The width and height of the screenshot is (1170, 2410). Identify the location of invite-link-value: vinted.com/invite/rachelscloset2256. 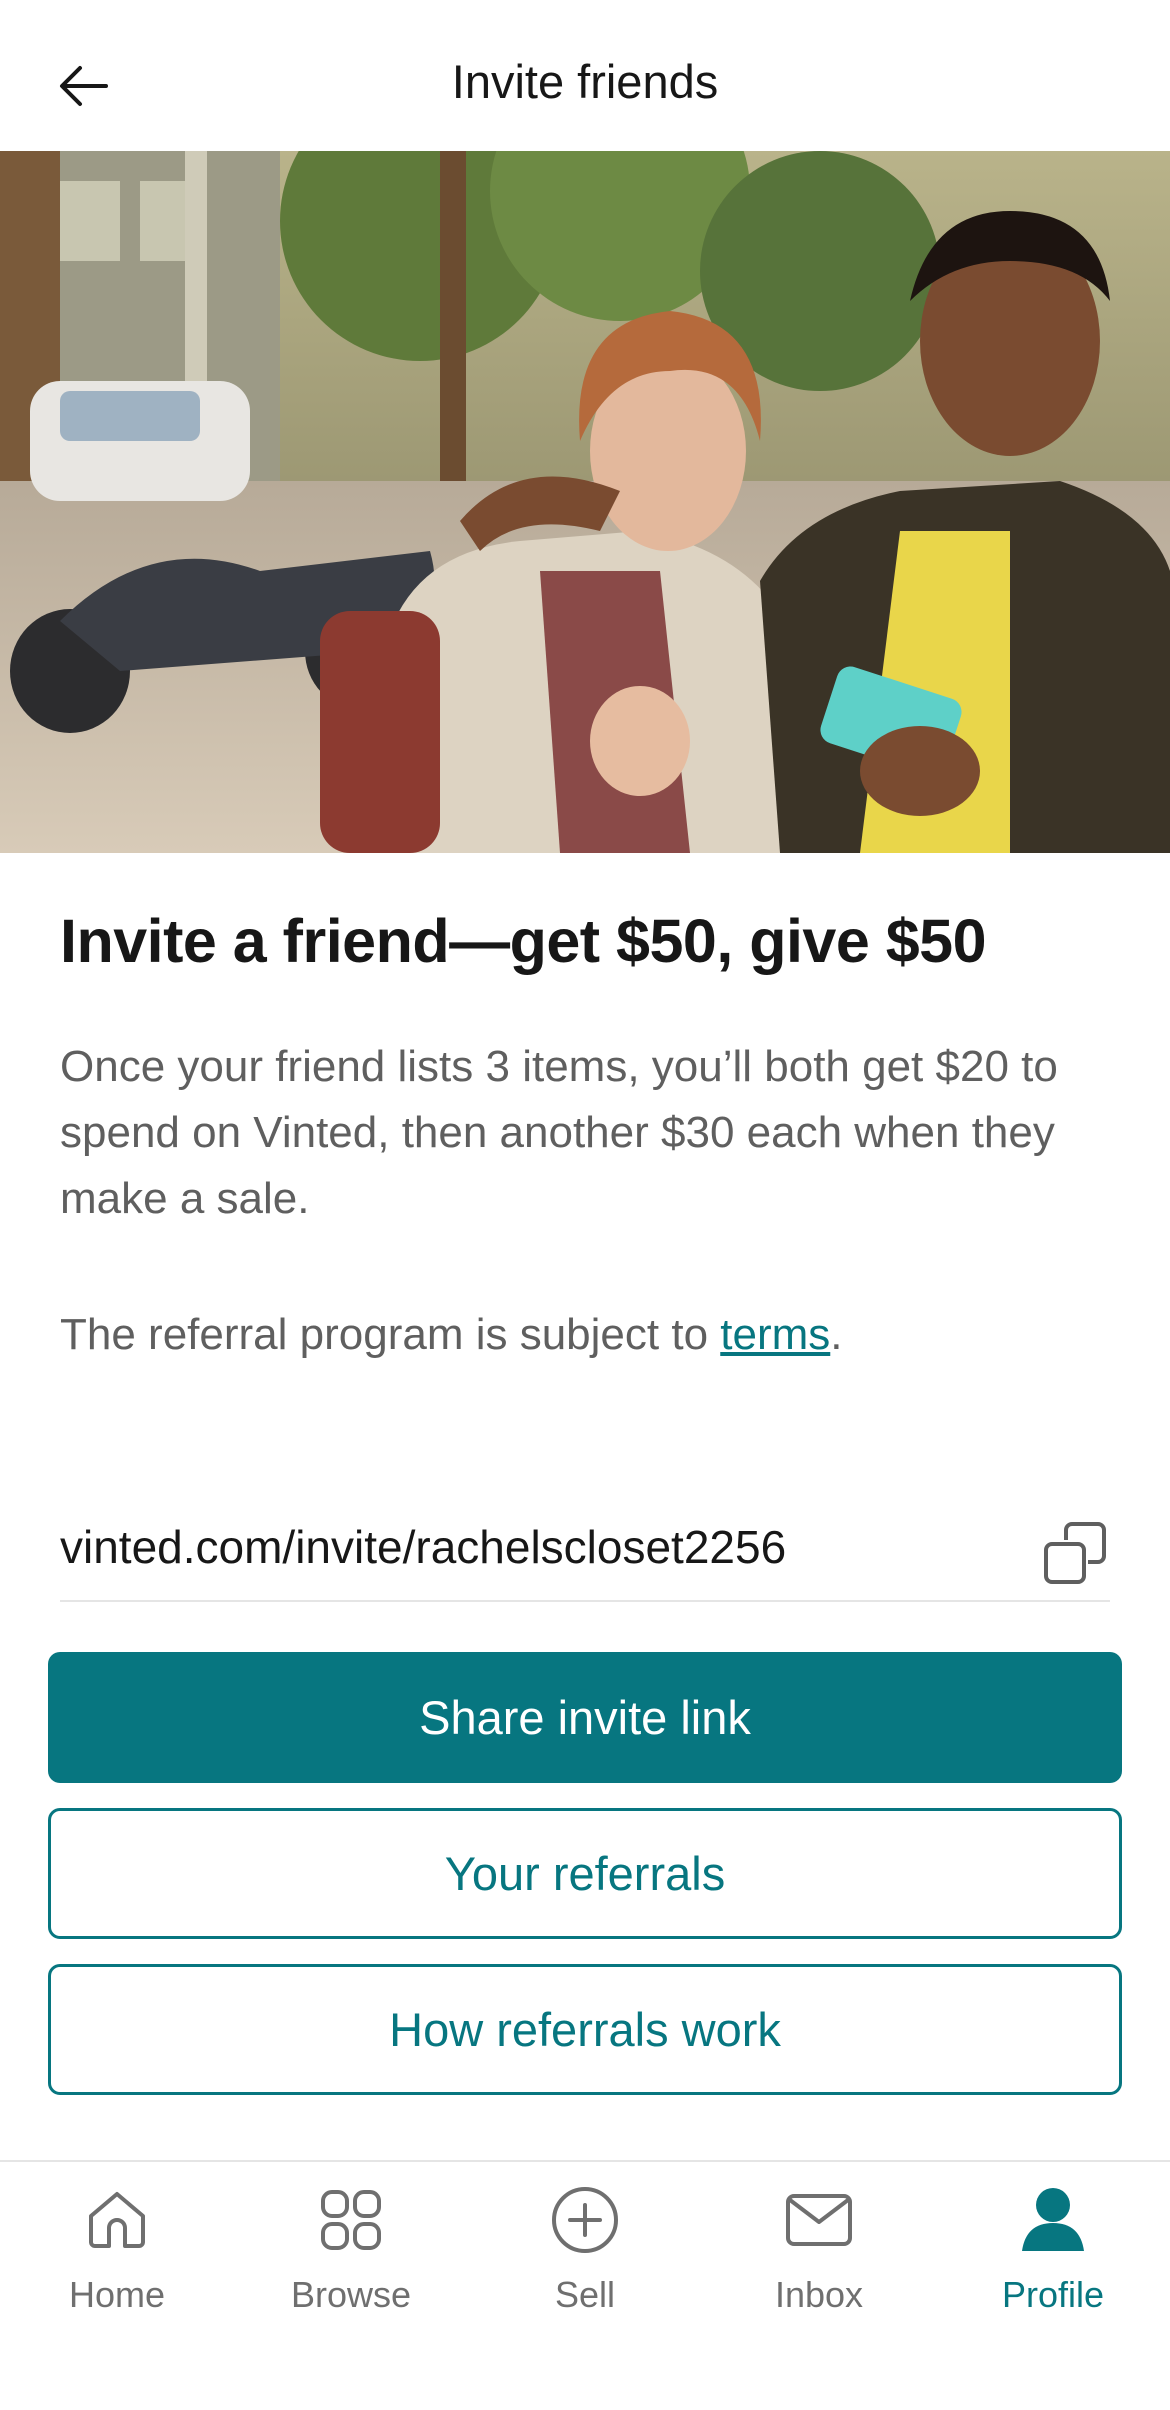
(423, 1547).